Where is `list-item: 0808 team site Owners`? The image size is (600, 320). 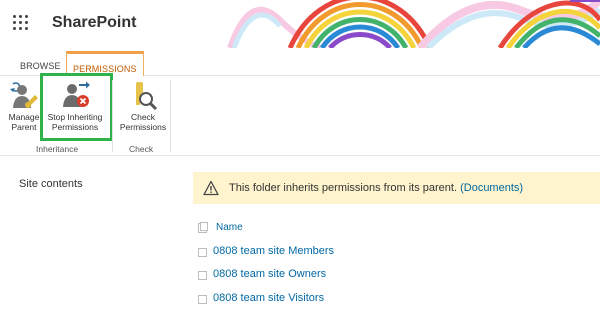
list-item: 0808 team site Owners is located at coordinates (398, 279).